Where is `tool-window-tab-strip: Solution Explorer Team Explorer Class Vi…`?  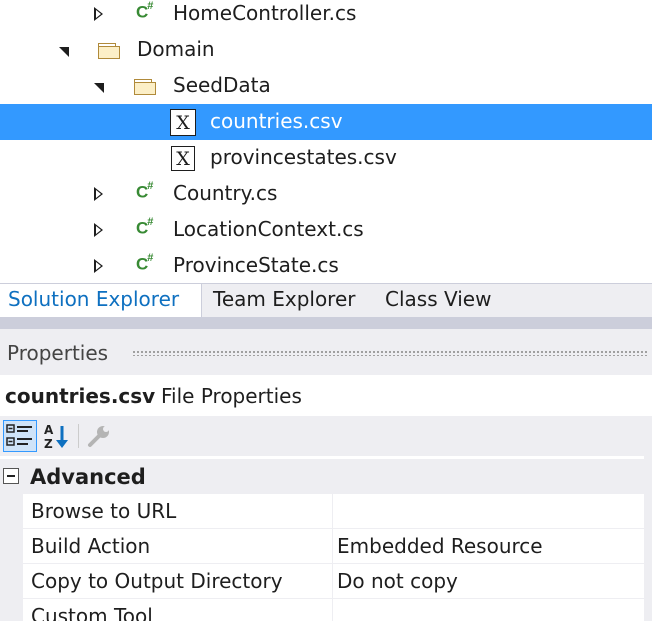
tool-window-tab-strip: Solution Explorer Team Explorer Class Vi… is located at coordinates (326, 300).